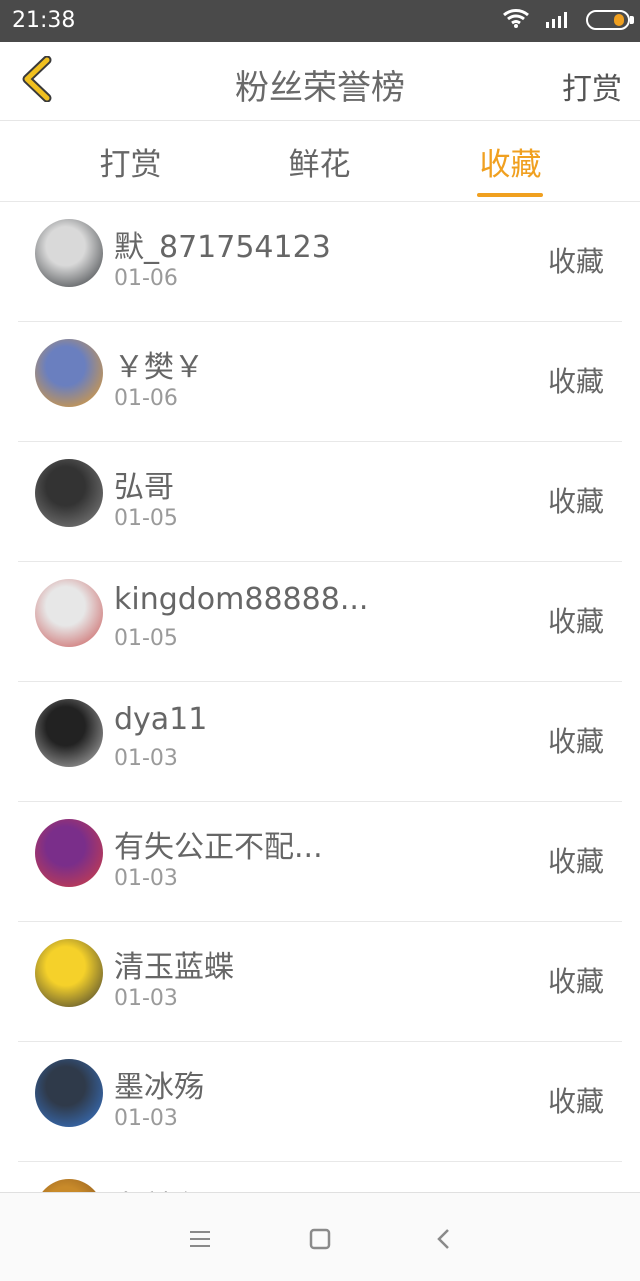  I want to click on user-name: 默_871754123, so click(222, 247).